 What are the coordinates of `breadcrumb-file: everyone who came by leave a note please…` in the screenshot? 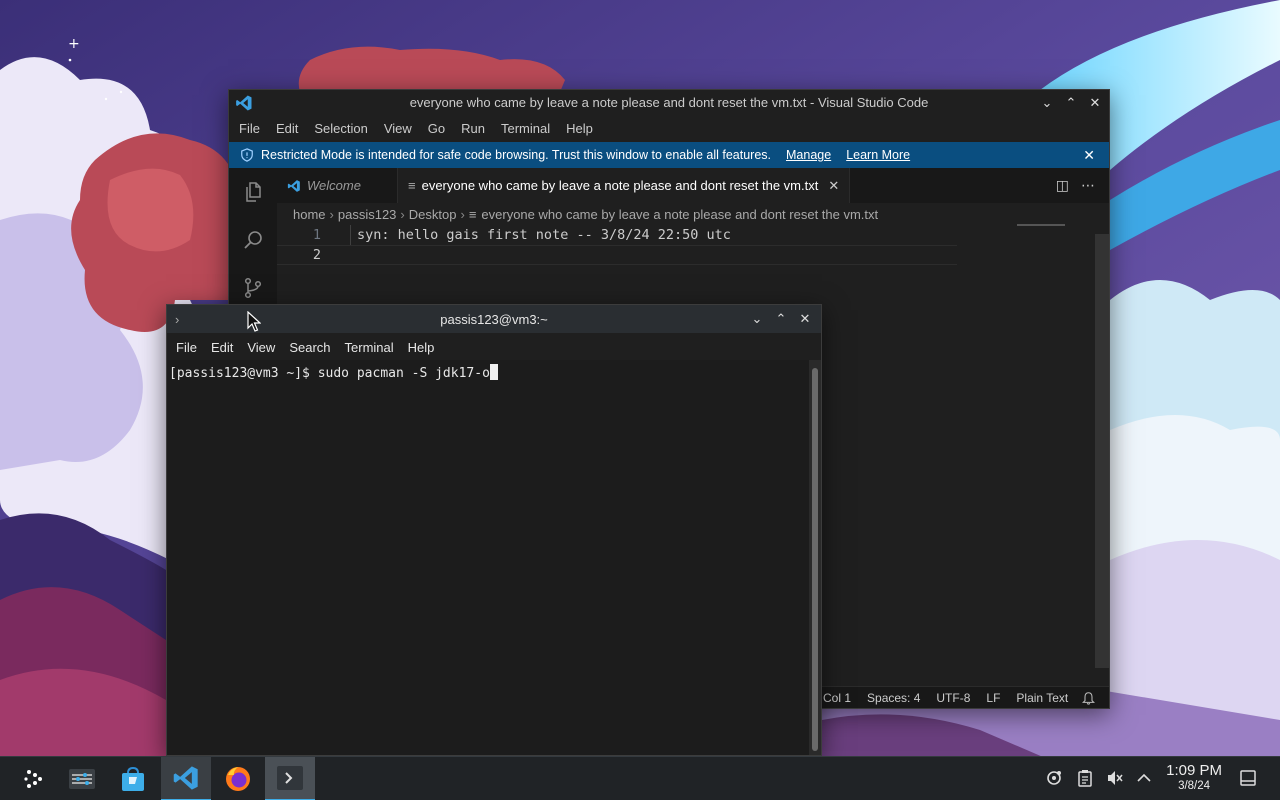 It's located at (679, 214).